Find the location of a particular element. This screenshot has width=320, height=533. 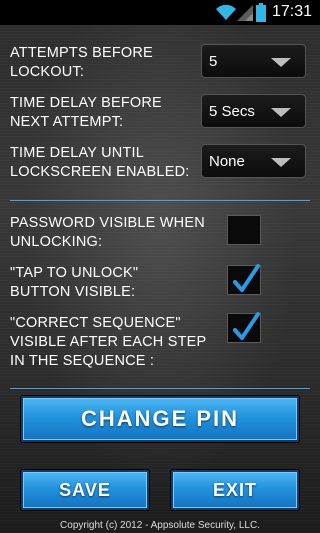

password-visible-checkbox is located at coordinates (244, 230).